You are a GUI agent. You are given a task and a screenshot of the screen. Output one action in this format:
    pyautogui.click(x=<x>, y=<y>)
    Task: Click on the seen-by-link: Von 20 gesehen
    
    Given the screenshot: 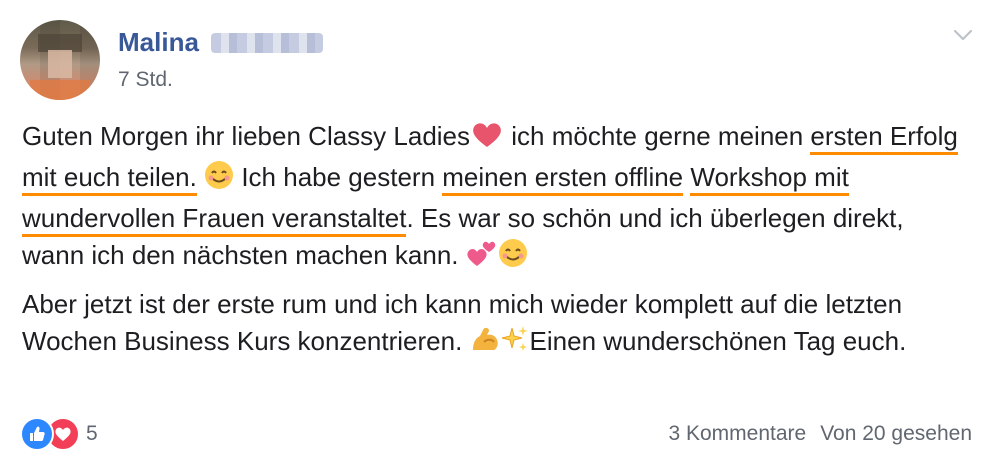 What is the action you would take?
    pyautogui.click(x=896, y=434)
    